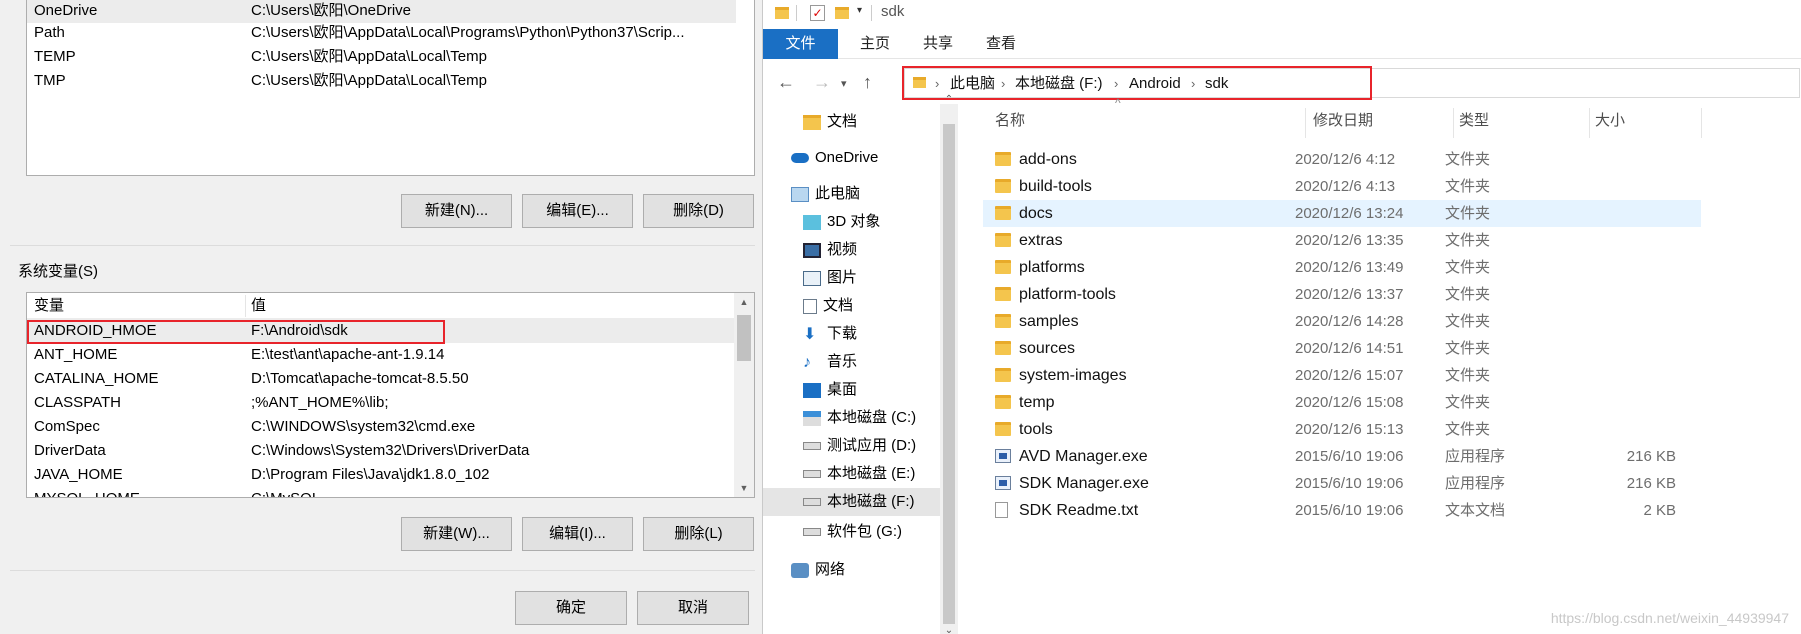  I want to click on file-row: add-ons 2020/12/6 4:12 文件夹, so click(1342, 159).